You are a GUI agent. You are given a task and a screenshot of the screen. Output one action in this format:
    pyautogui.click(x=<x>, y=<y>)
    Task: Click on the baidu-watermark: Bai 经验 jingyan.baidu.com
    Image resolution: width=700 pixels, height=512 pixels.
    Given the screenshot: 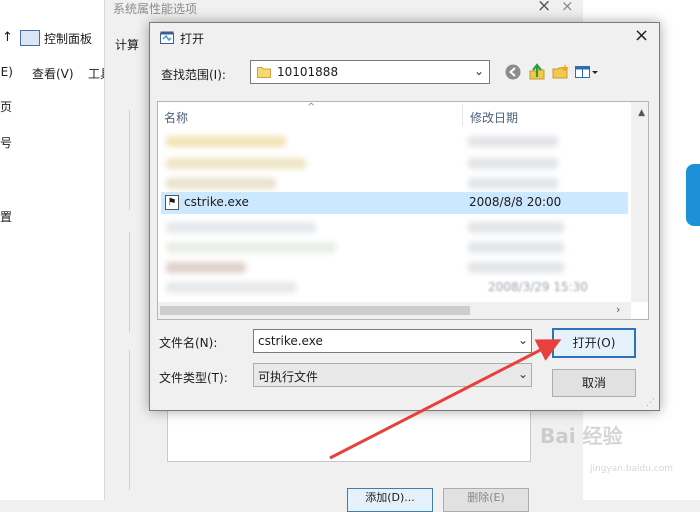 What is the action you would take?
    pyautogui.click(x=615, y=455)
    